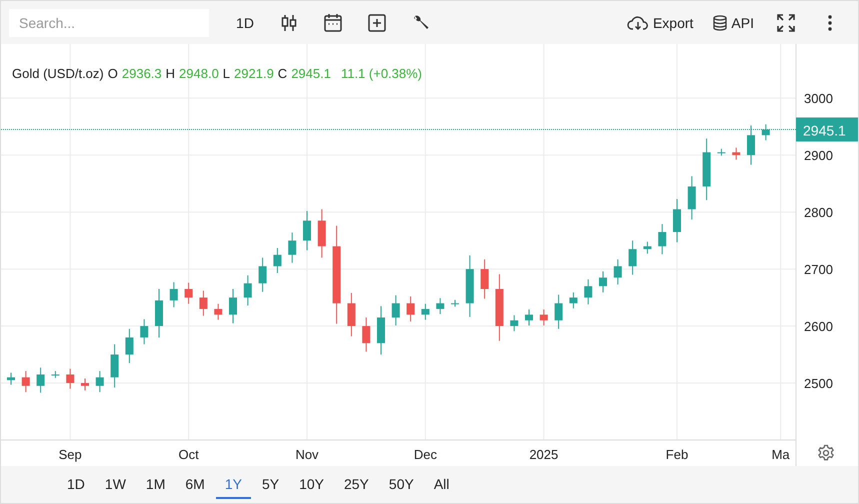 This screenshot has height=504, width=859. Describe the element at coordinates (818, 212) in the screenshot. I see `y-axis-label: 2800` at that location.